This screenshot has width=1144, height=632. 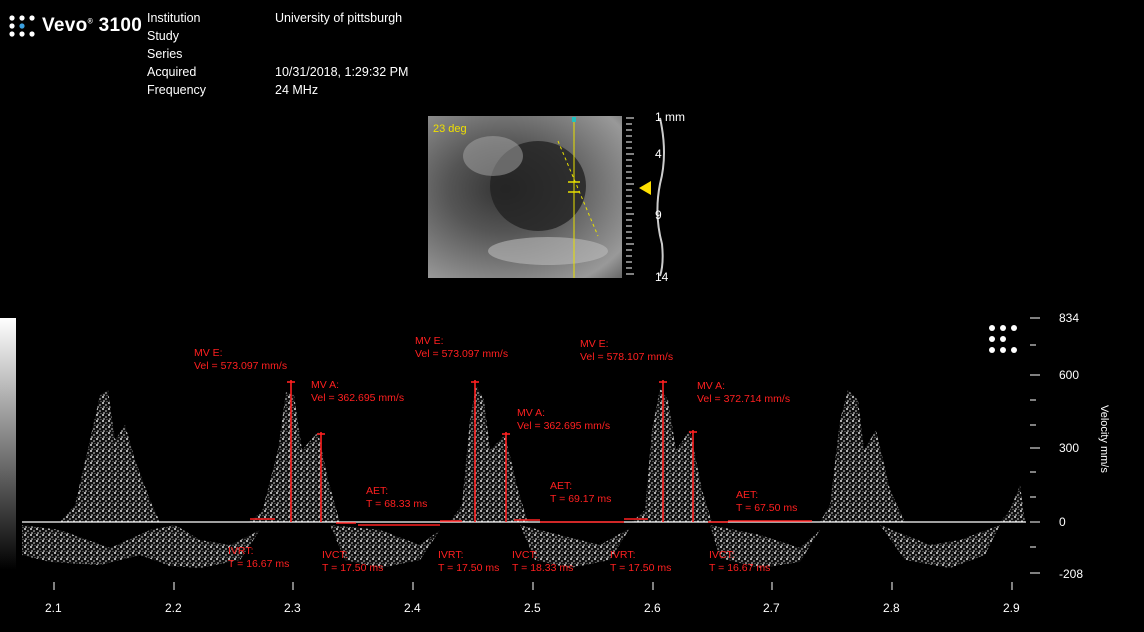 I want to click on mv-e-label-1: MV E: Vel = 573.097 mm/s, so click(x=241, y=359).